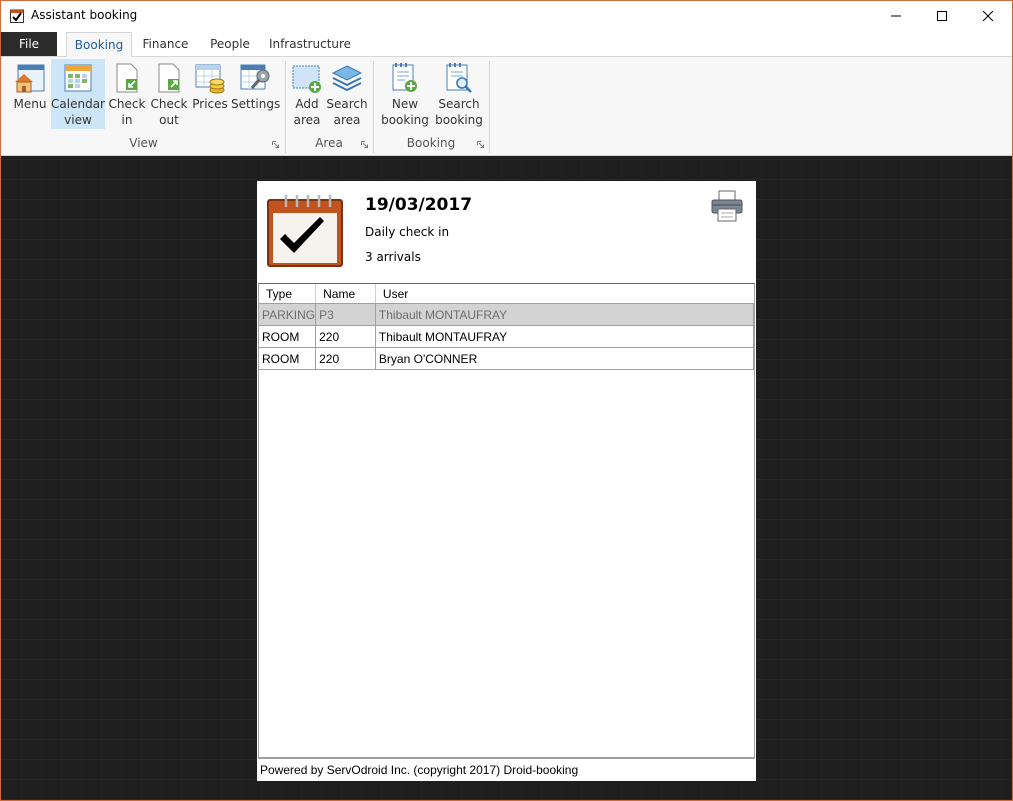 The image size is (1013, 801). Describe the element at coordinates (30, 104) in the screenshot. I see `menu-button-label: Menu` at that location.